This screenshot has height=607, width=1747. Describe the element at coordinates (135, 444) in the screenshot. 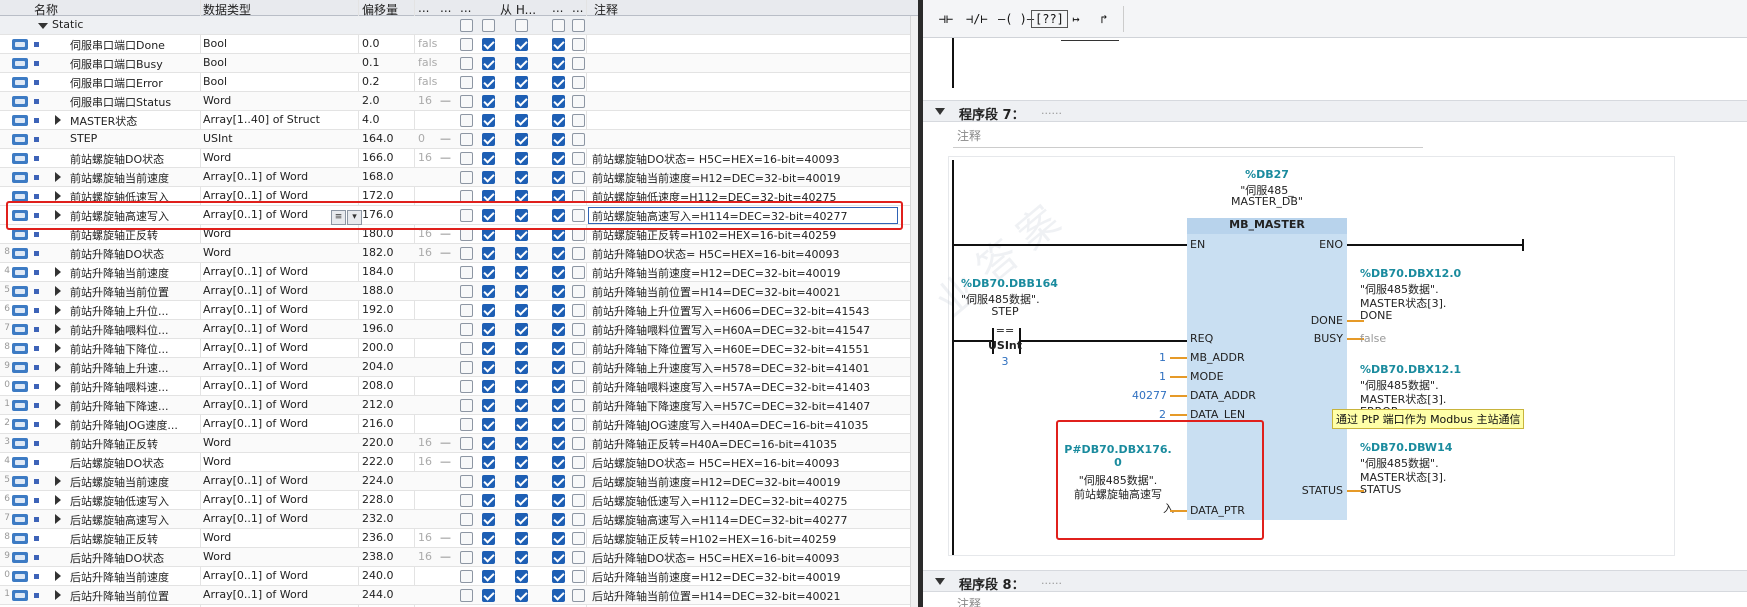

I see `row-name: 前站升降轴正反转` at that location.